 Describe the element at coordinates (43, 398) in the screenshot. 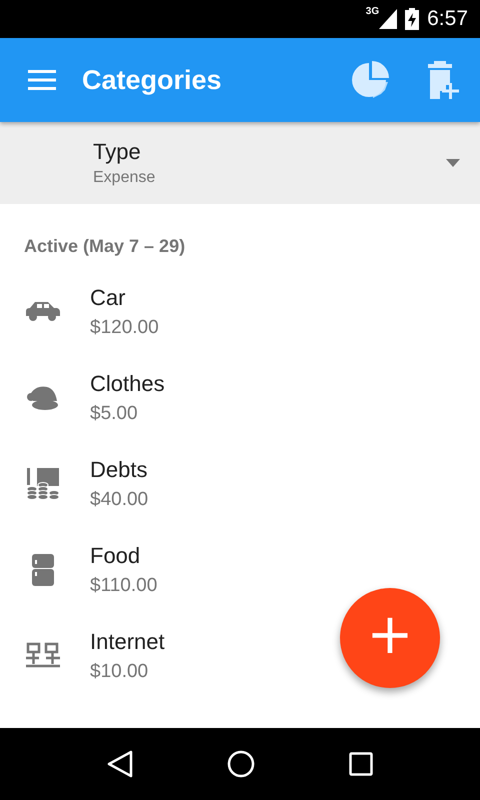

I see `hat-icon` at that location.